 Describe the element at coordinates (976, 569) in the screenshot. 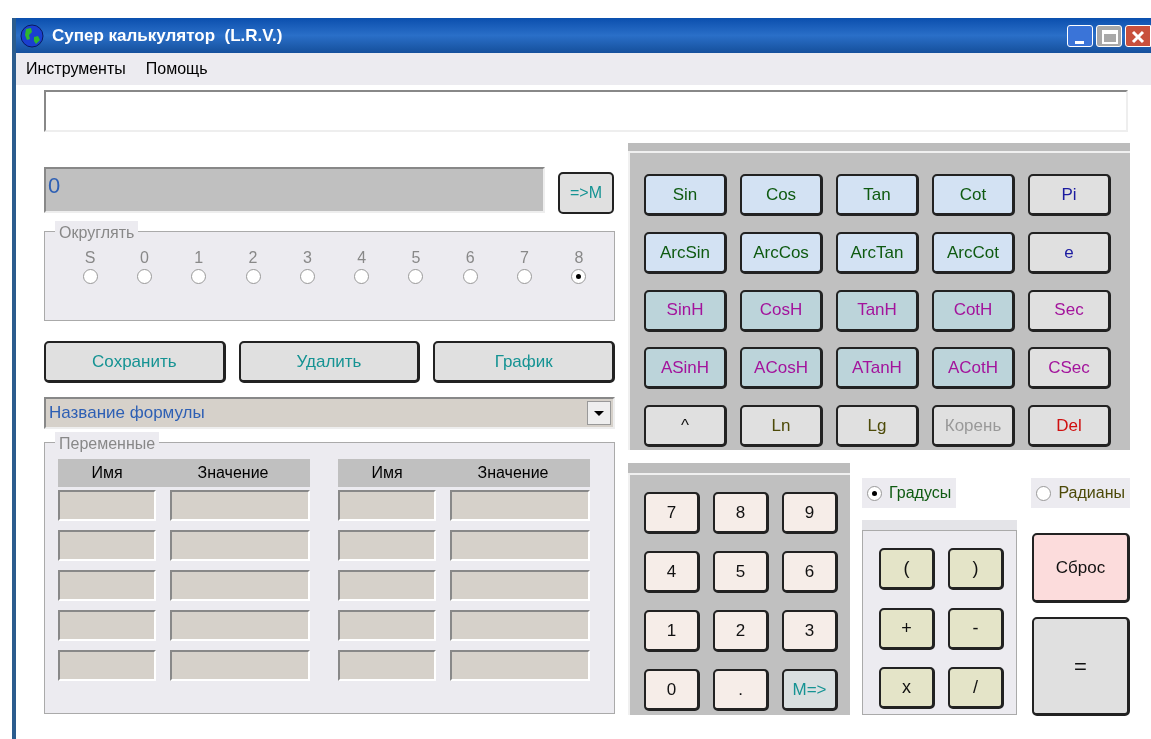

I see `operator-button: )` at that location.